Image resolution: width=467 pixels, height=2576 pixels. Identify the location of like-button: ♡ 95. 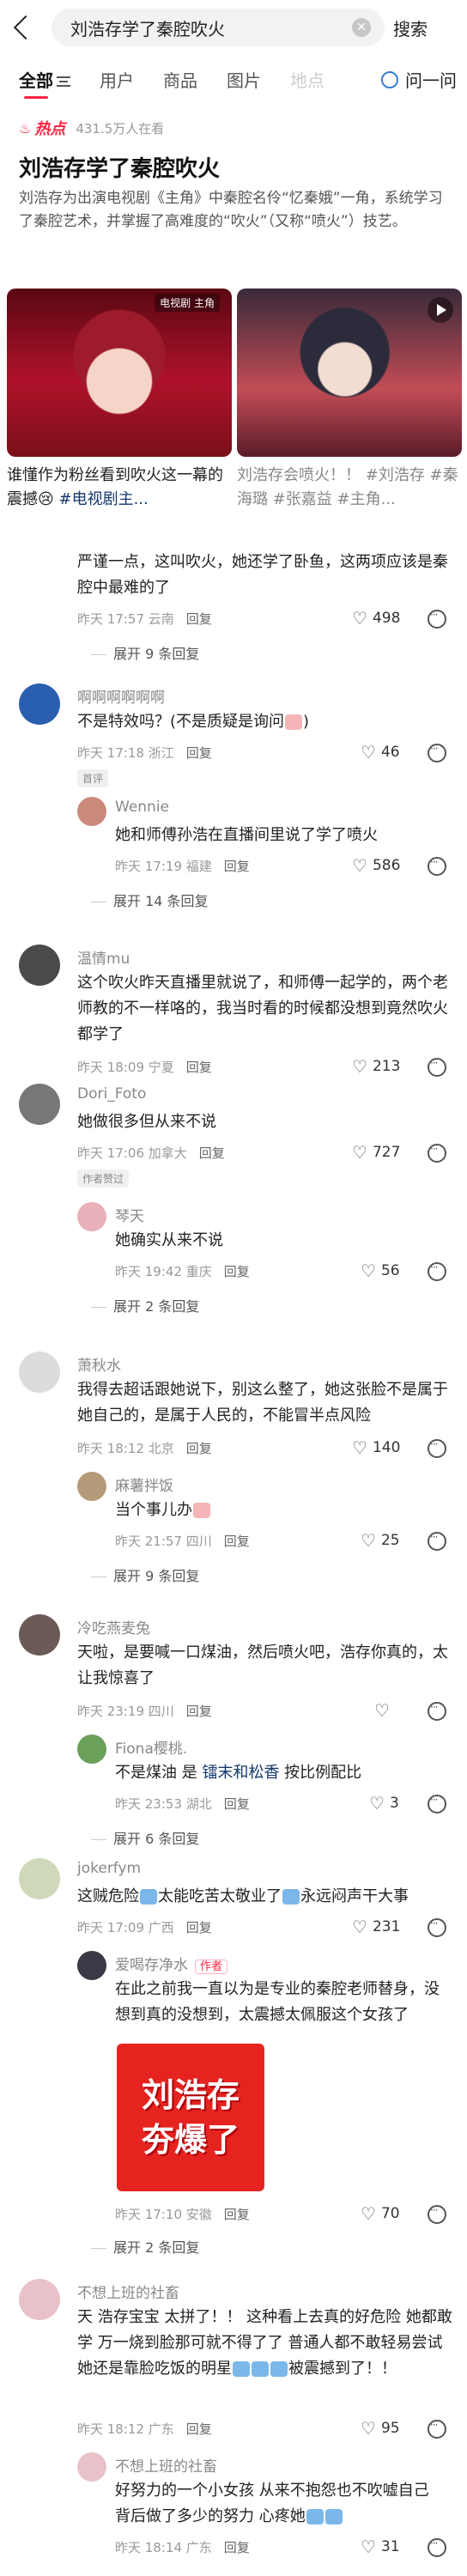
(380, 2428).